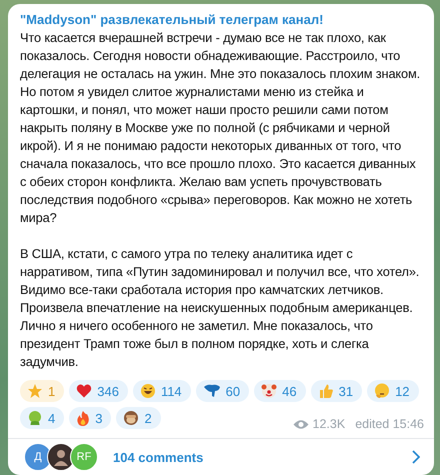 Image resolution: width=440 pixels, height=475 pixels. What do you see at coordinates (336, 391) in the screenshot?
I see `reaction-button: 31` at bounding box center [336, 391].